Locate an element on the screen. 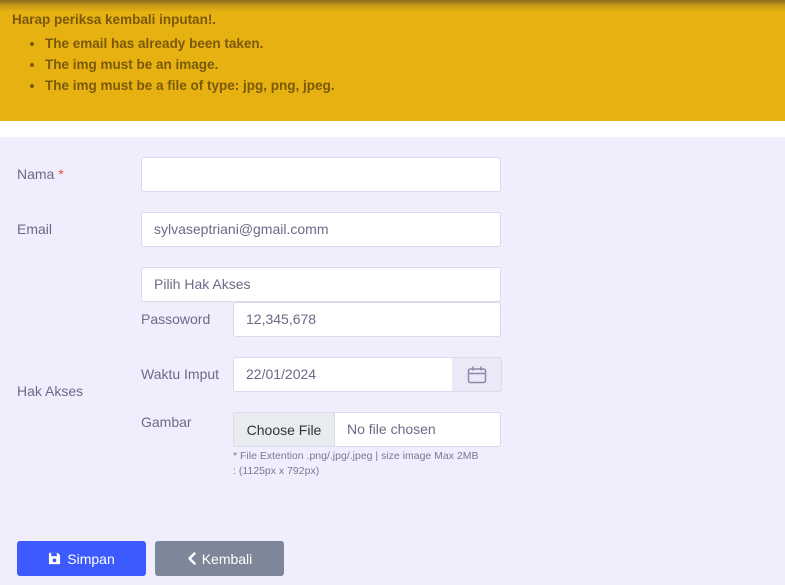 The width and height of the screenshot is (785, 585). floppy-disk-icon is located at coordinates (55, 558).